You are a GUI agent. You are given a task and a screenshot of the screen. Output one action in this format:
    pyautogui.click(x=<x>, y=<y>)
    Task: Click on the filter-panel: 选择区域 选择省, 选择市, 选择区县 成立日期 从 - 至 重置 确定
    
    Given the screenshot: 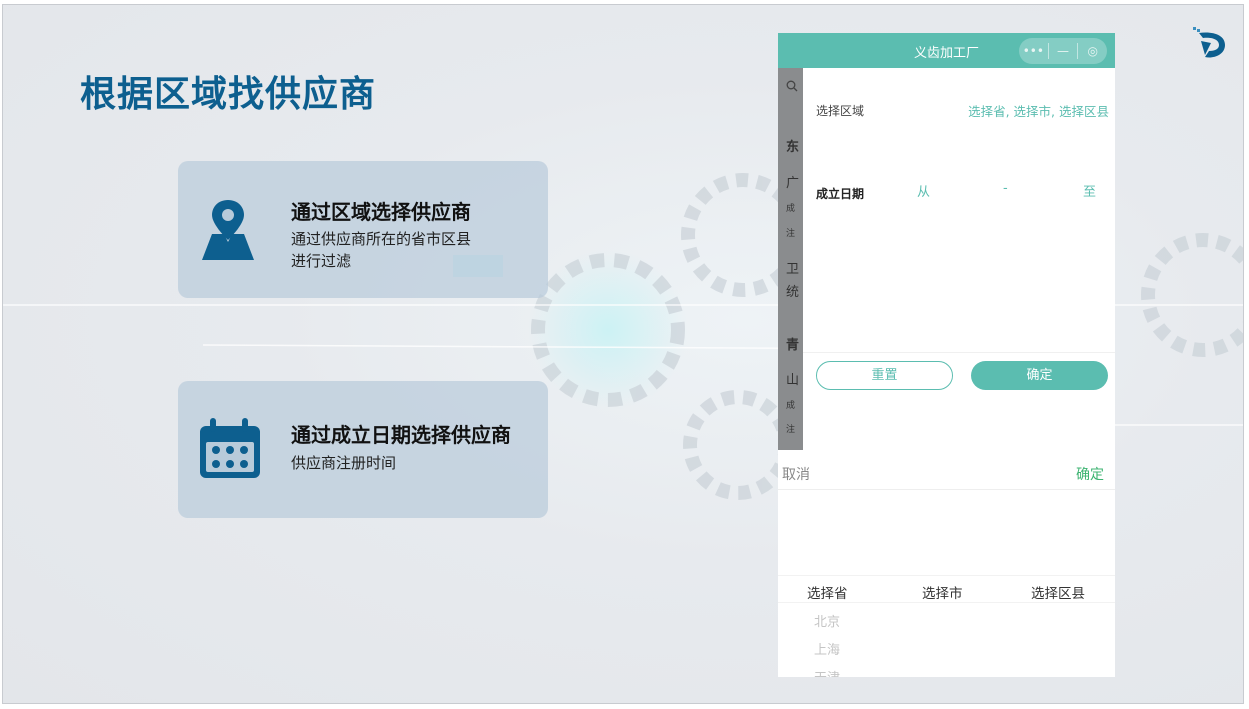 What is the action you would take?
    pyautogui.click(x=959, y=259)
    